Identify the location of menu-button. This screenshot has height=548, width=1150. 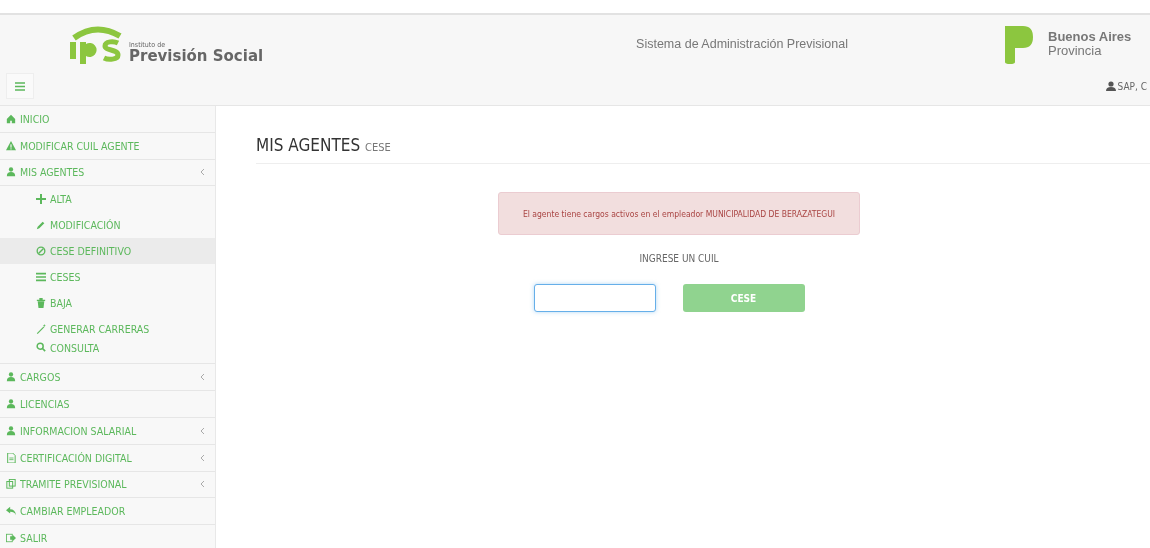
(20, 86).